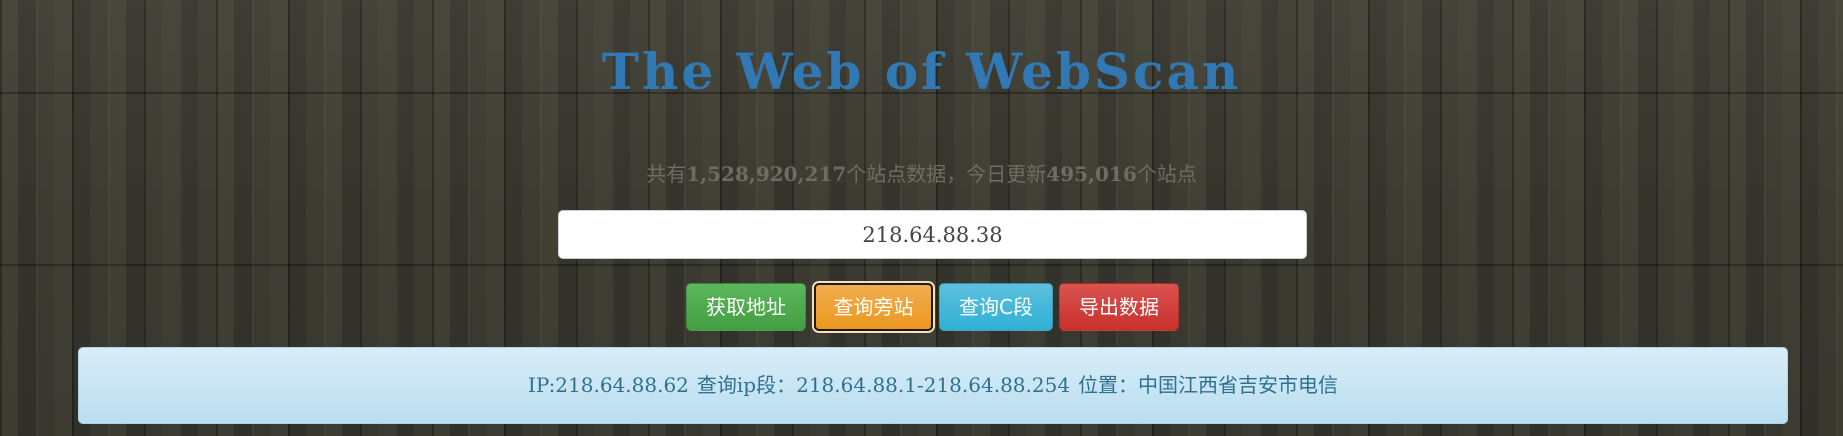  Describe the element at coordinates (608, 385) in the screenshot. I see `result-ip: IP:218.64.88.62` at that location.